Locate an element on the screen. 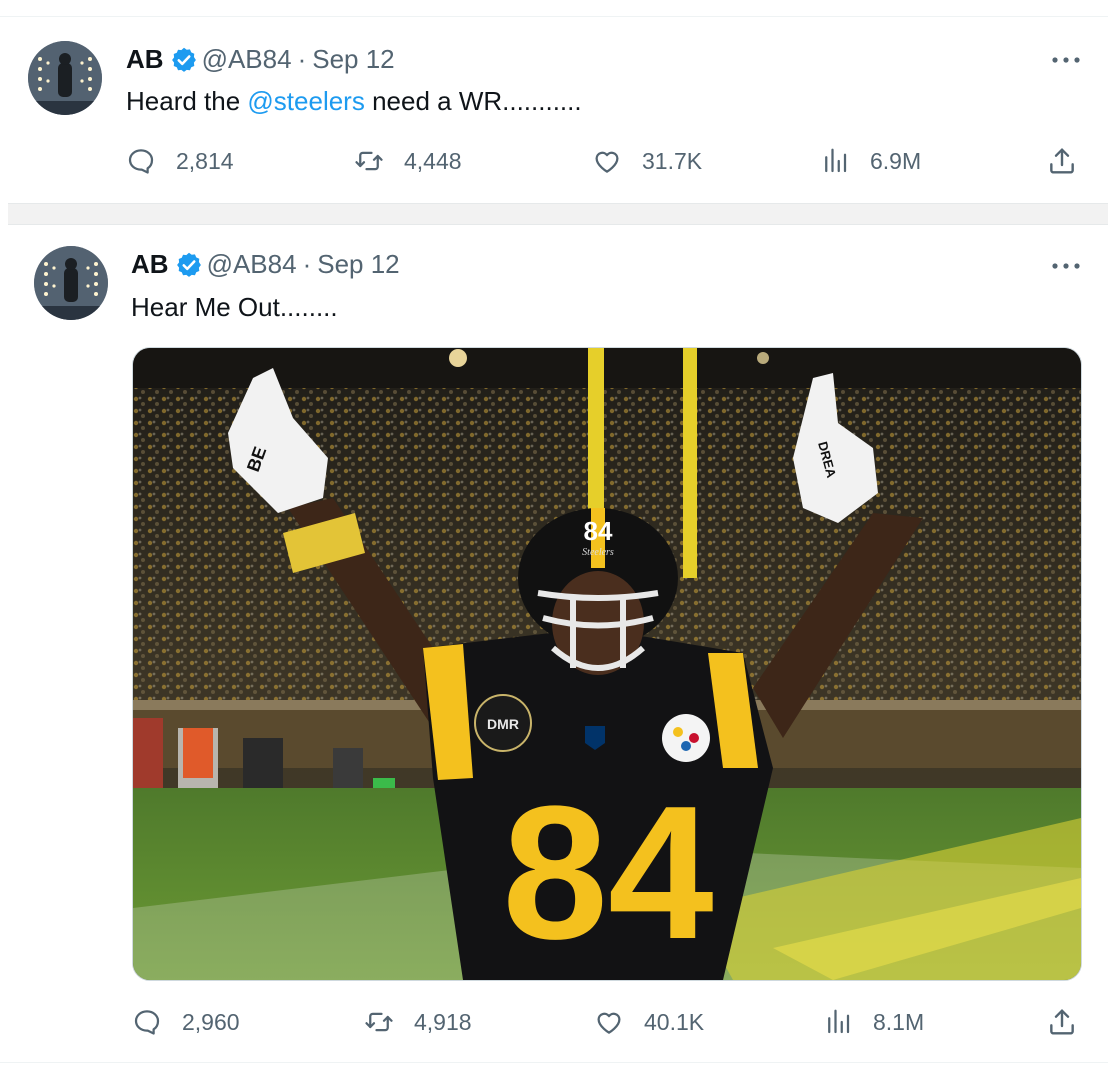 Image resolution: width=1108 pixels, height=1066 pixels. like-button: 31.7K is located at coordinates (647, 161).